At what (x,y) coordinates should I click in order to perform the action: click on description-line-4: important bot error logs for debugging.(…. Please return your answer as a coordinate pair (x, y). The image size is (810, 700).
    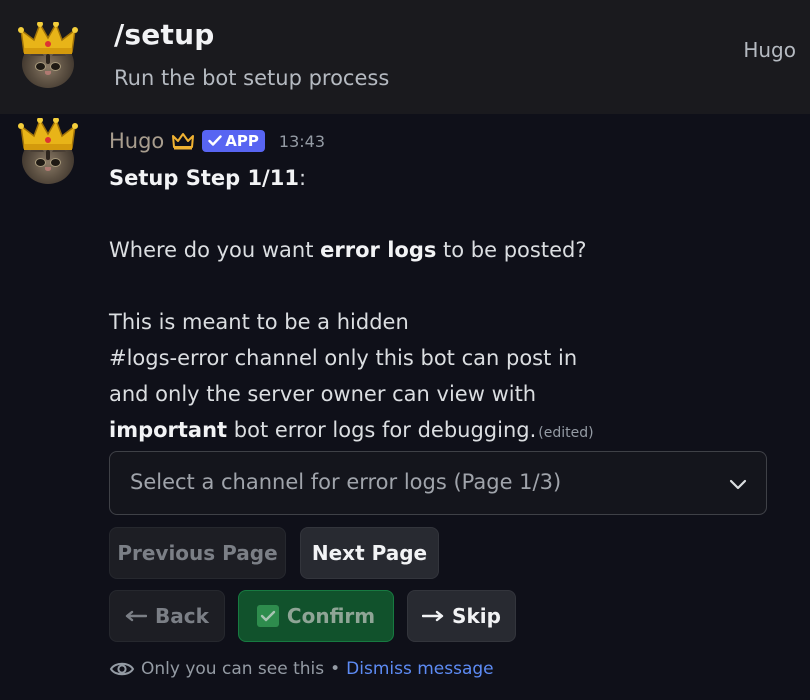
    Looking at the image, I should click on (449, 431).